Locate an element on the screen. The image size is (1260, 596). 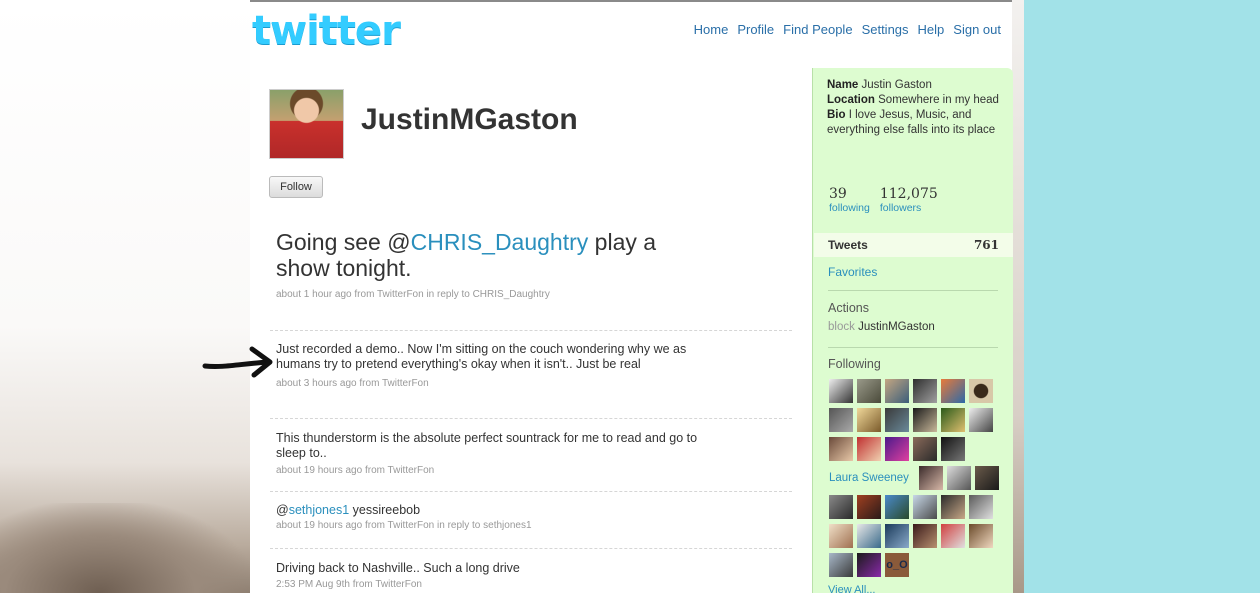
following-stat: 39 following is located at coordinates (849, 200).